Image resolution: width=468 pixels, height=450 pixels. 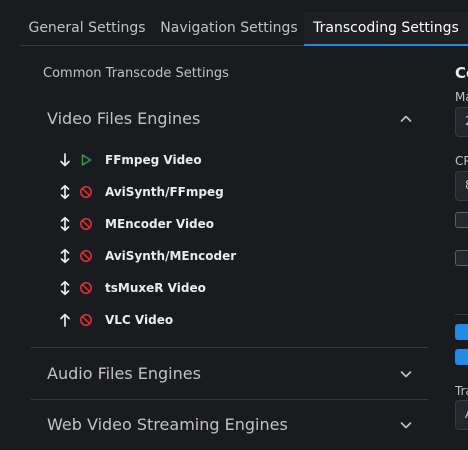 What do you see at coordinates (461, 415) in the screenshot?
I see `select-input: A` at bounding box center [461, 415].